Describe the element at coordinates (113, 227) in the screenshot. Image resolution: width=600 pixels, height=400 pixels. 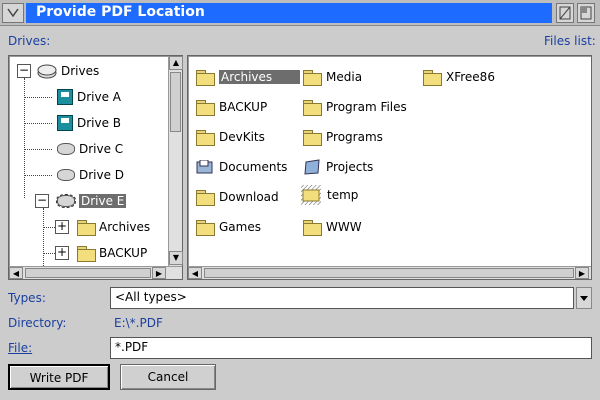
I see `tree-item-archives: Archives` at that location.